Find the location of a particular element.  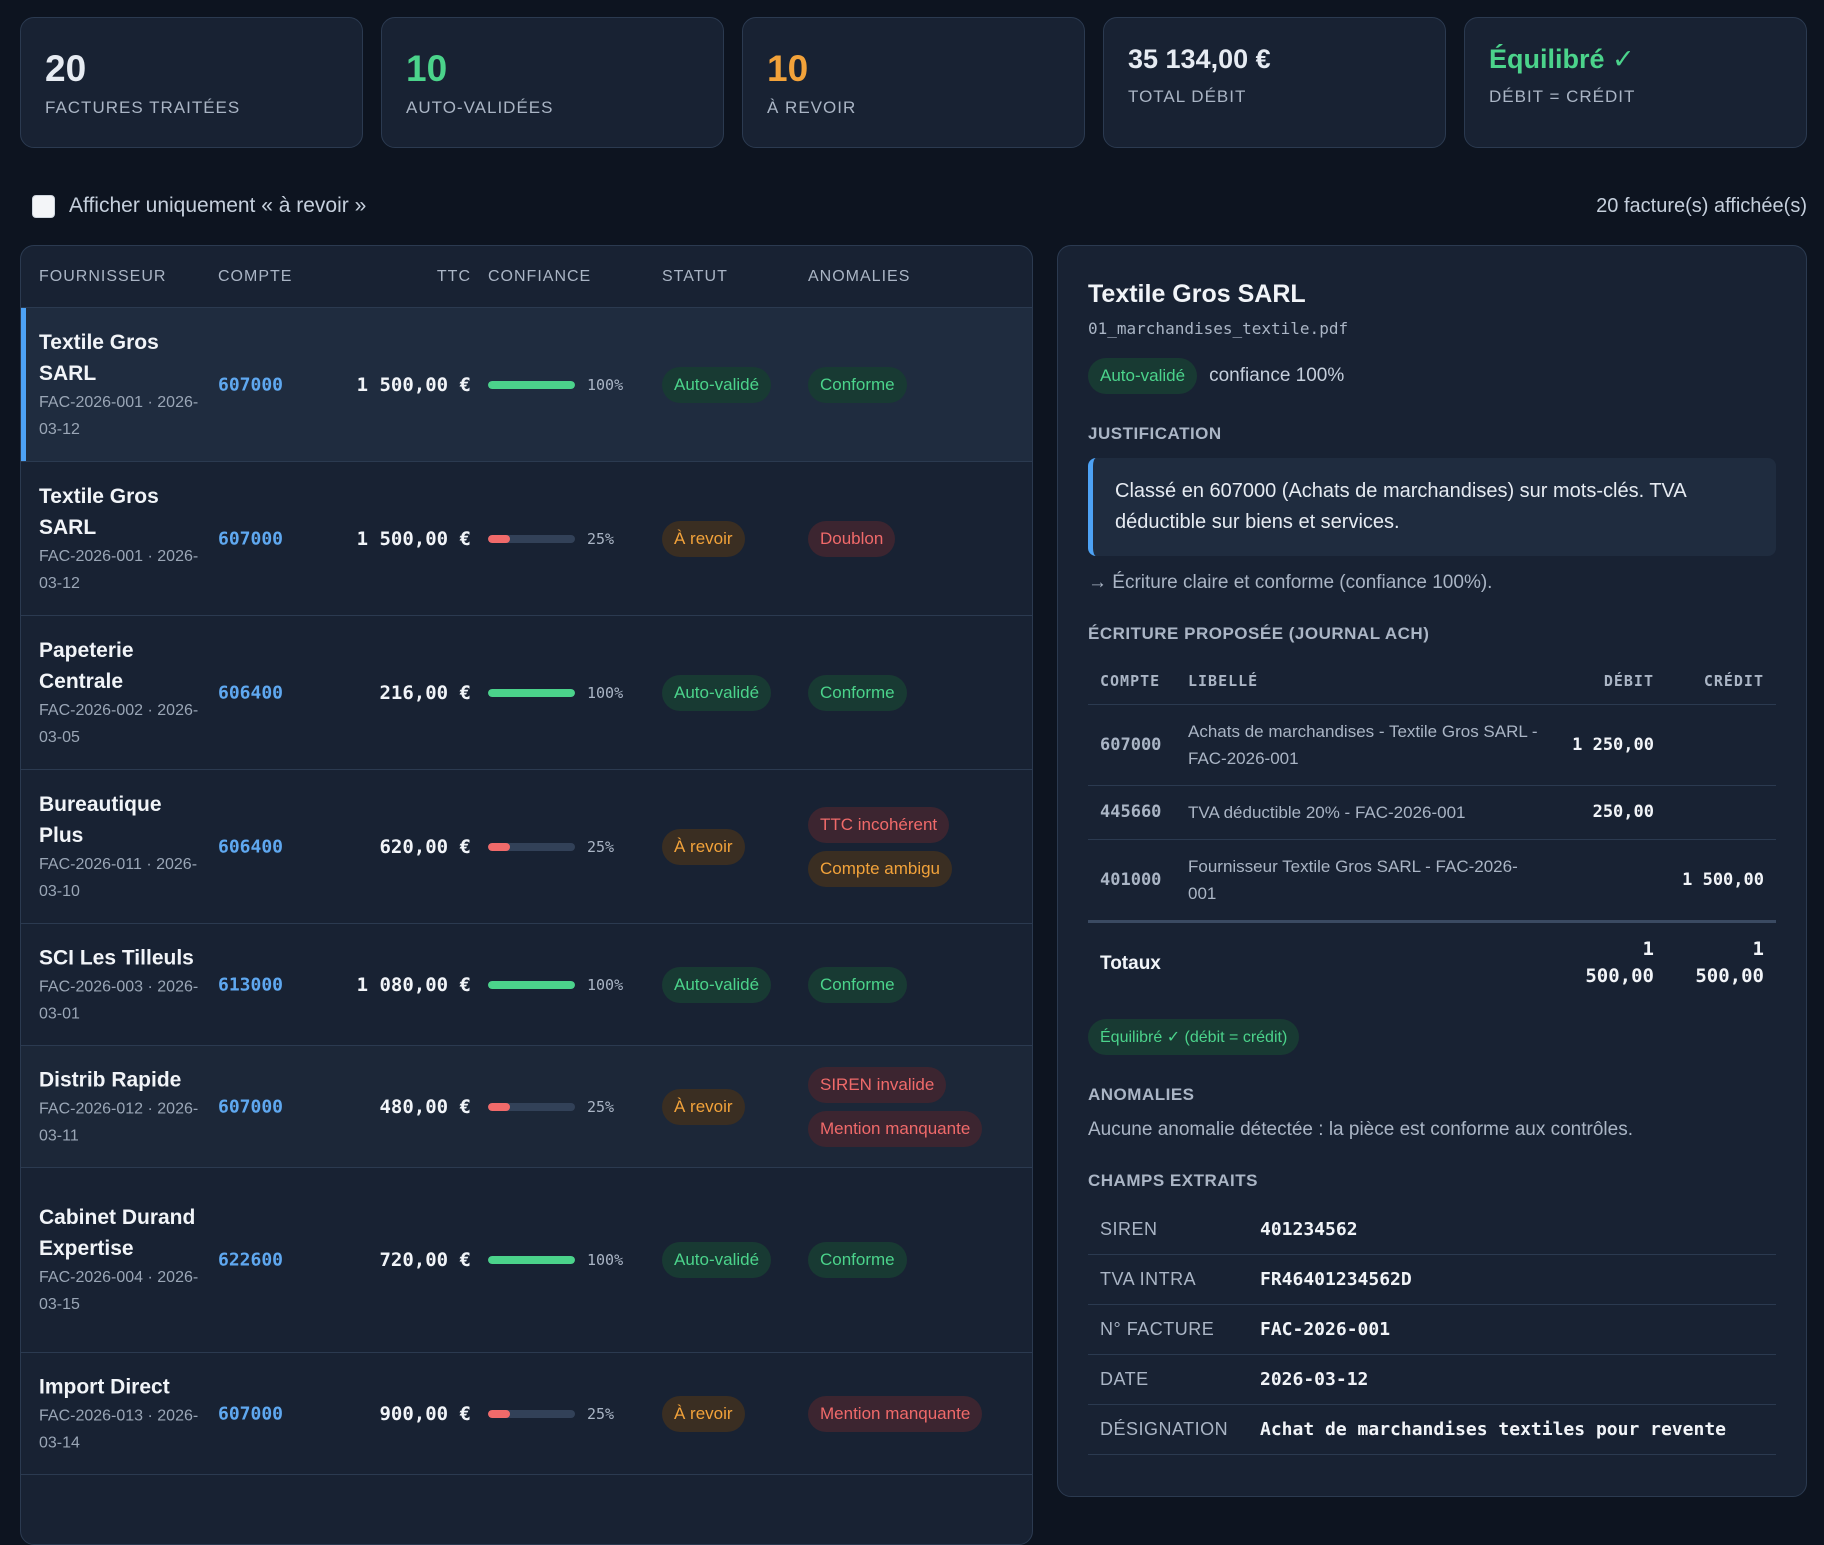

field-key: Désignation is located at coordinates (1168, 1429).